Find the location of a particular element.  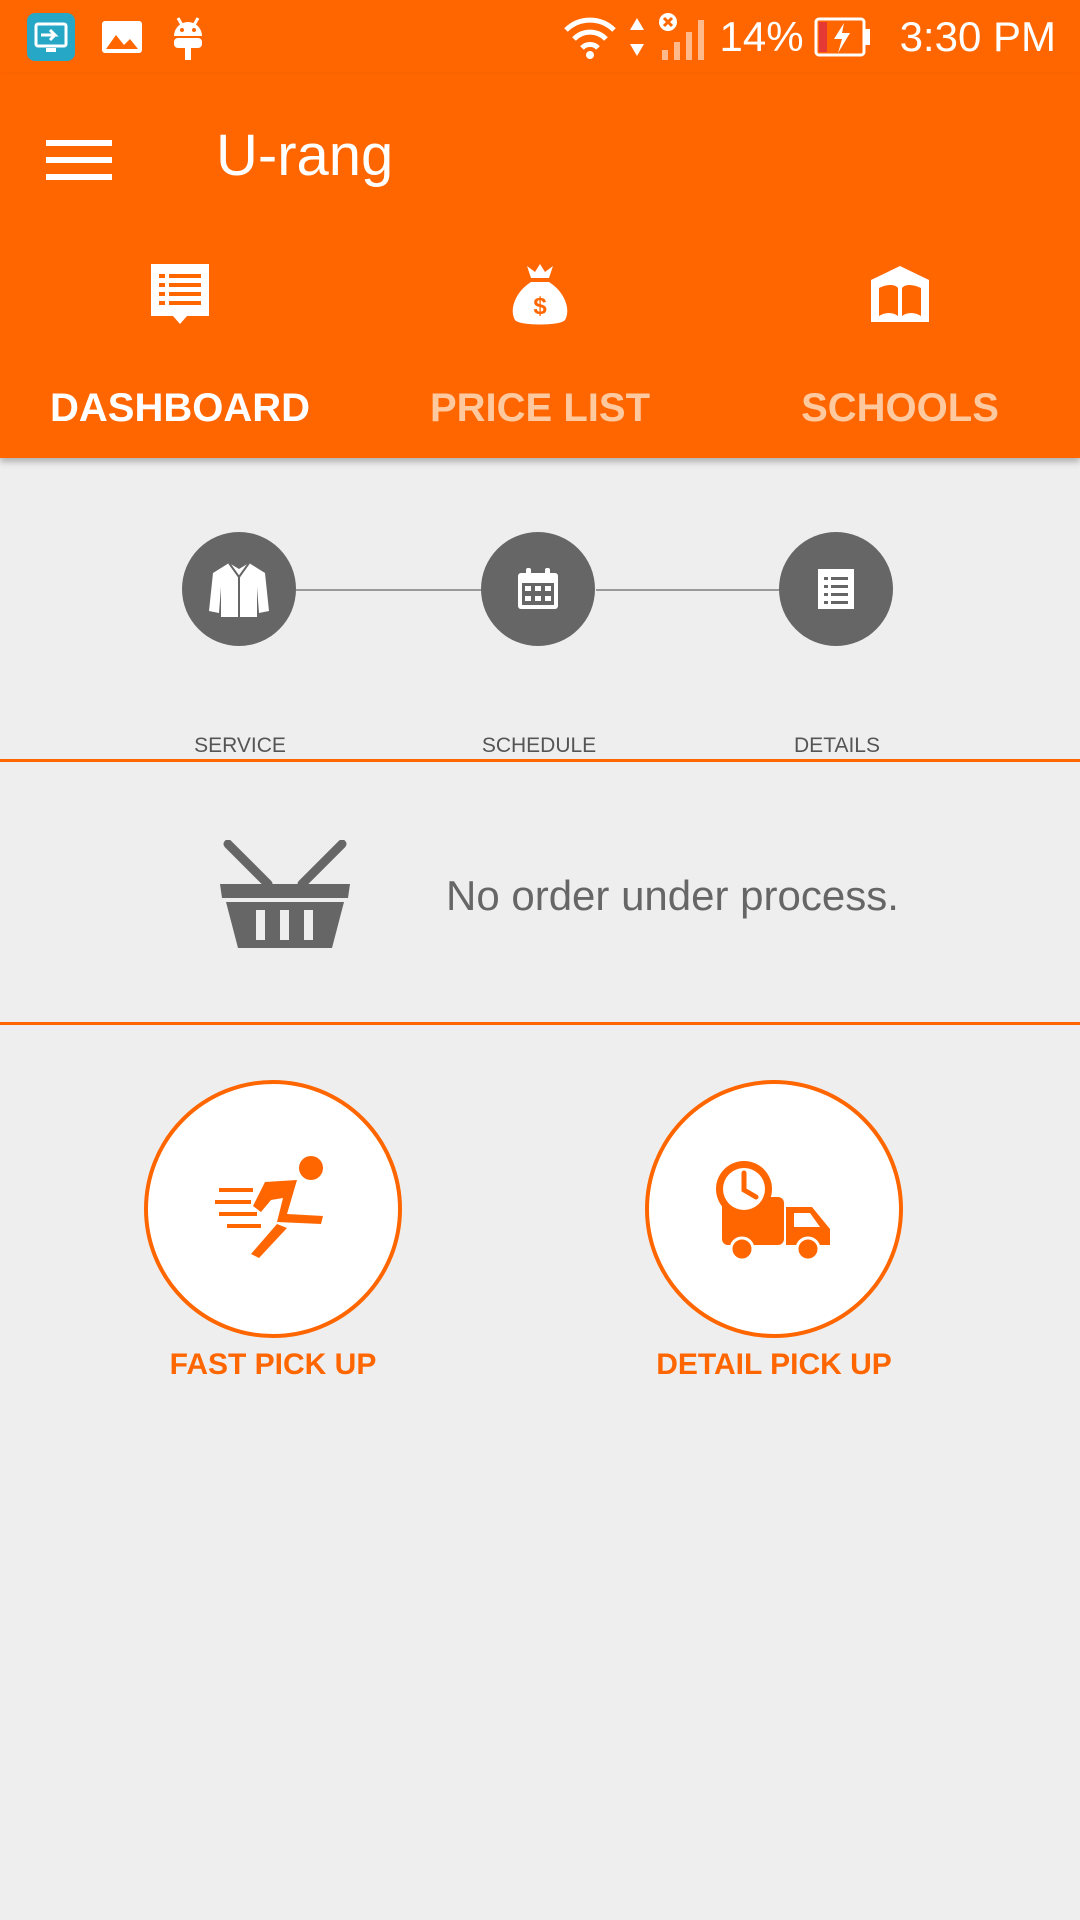

tab-price-list-label: PRICE LIST is located at coordinates (540, 408).